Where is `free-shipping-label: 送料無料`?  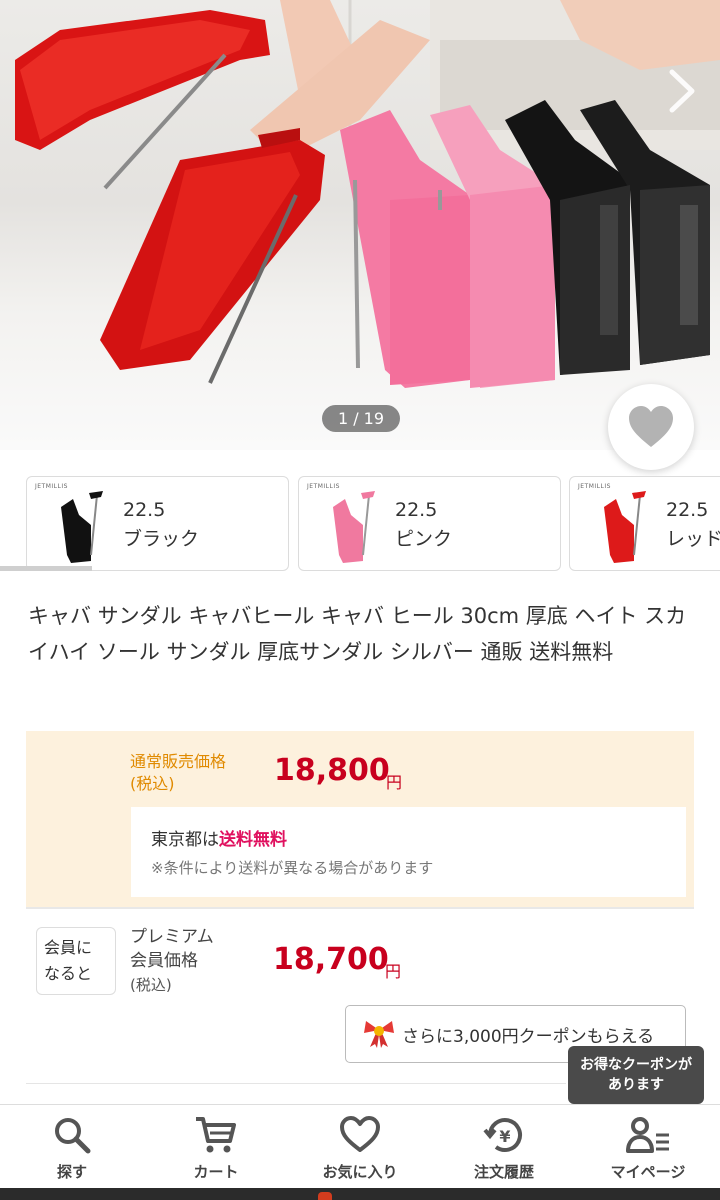
free-shipping-label: 送料無料 is located at coordinates (253, 840).